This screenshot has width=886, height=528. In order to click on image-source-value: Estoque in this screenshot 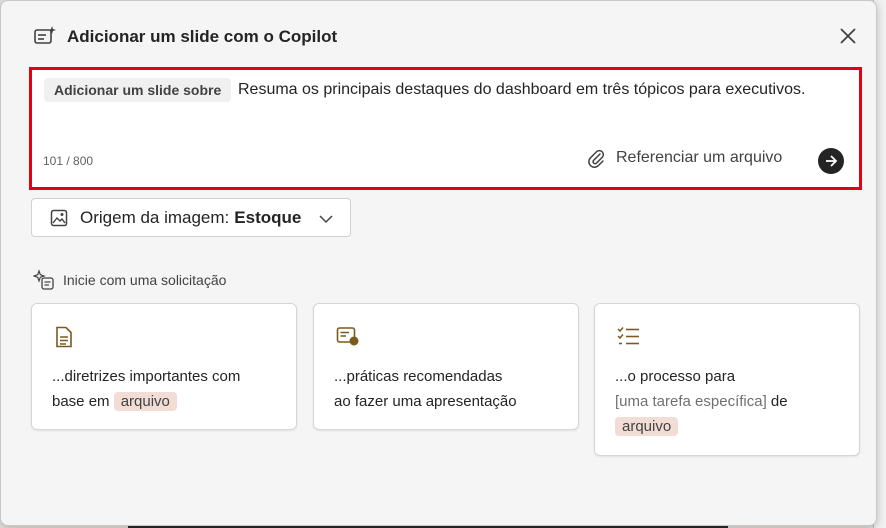, I will do `click(268, 217)`.